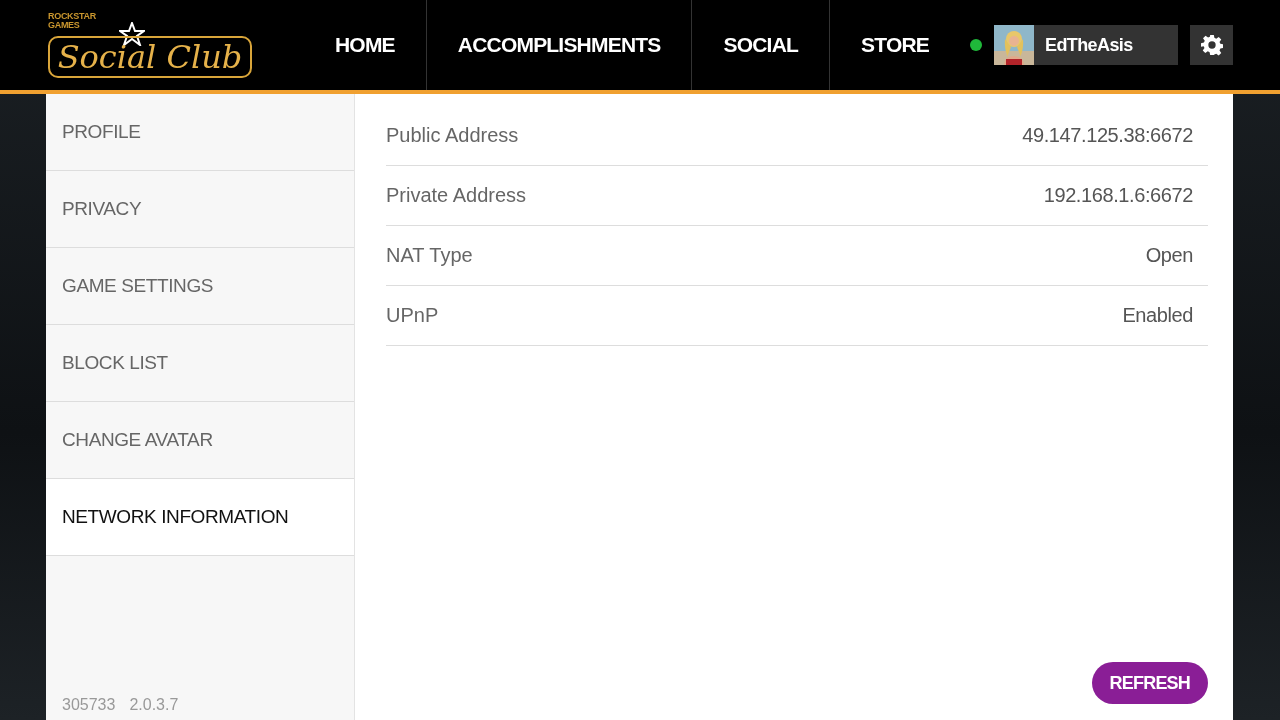 The width and height of the screenshot is (1280, 720). What do you see at coordinates (1086, 45) in the screenshot?
I see `user-profile-button: EdTheAsis` at bounding box center [1086, 45].